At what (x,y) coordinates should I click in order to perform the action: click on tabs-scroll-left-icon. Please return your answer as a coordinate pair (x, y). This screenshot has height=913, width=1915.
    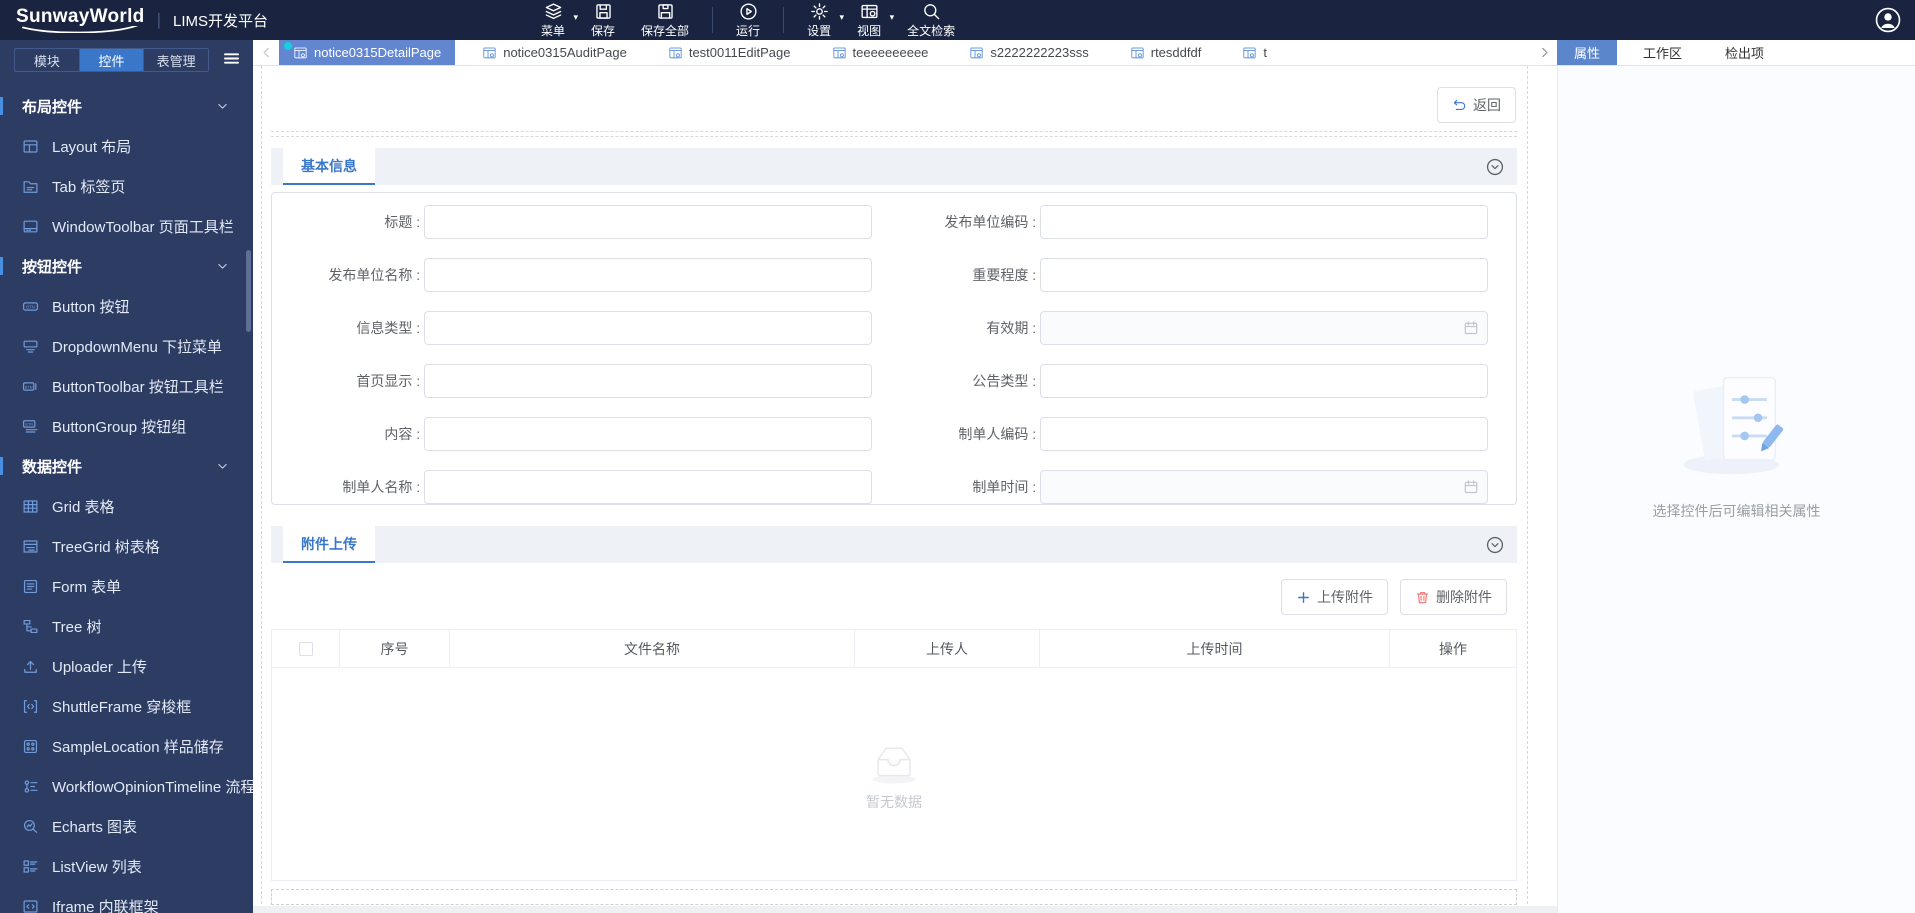
    Looking at the image, I should click on (266, 52).